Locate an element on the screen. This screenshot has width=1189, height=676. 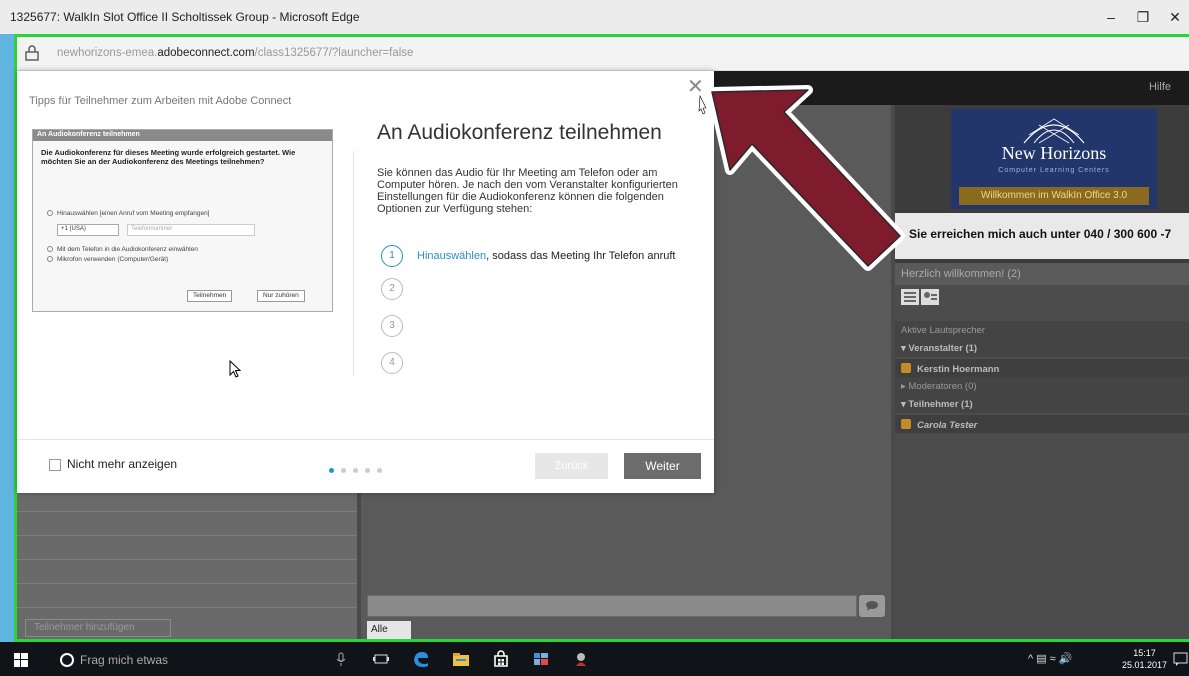
window-close-button: ✕ is located at coordinates (1174, 17).